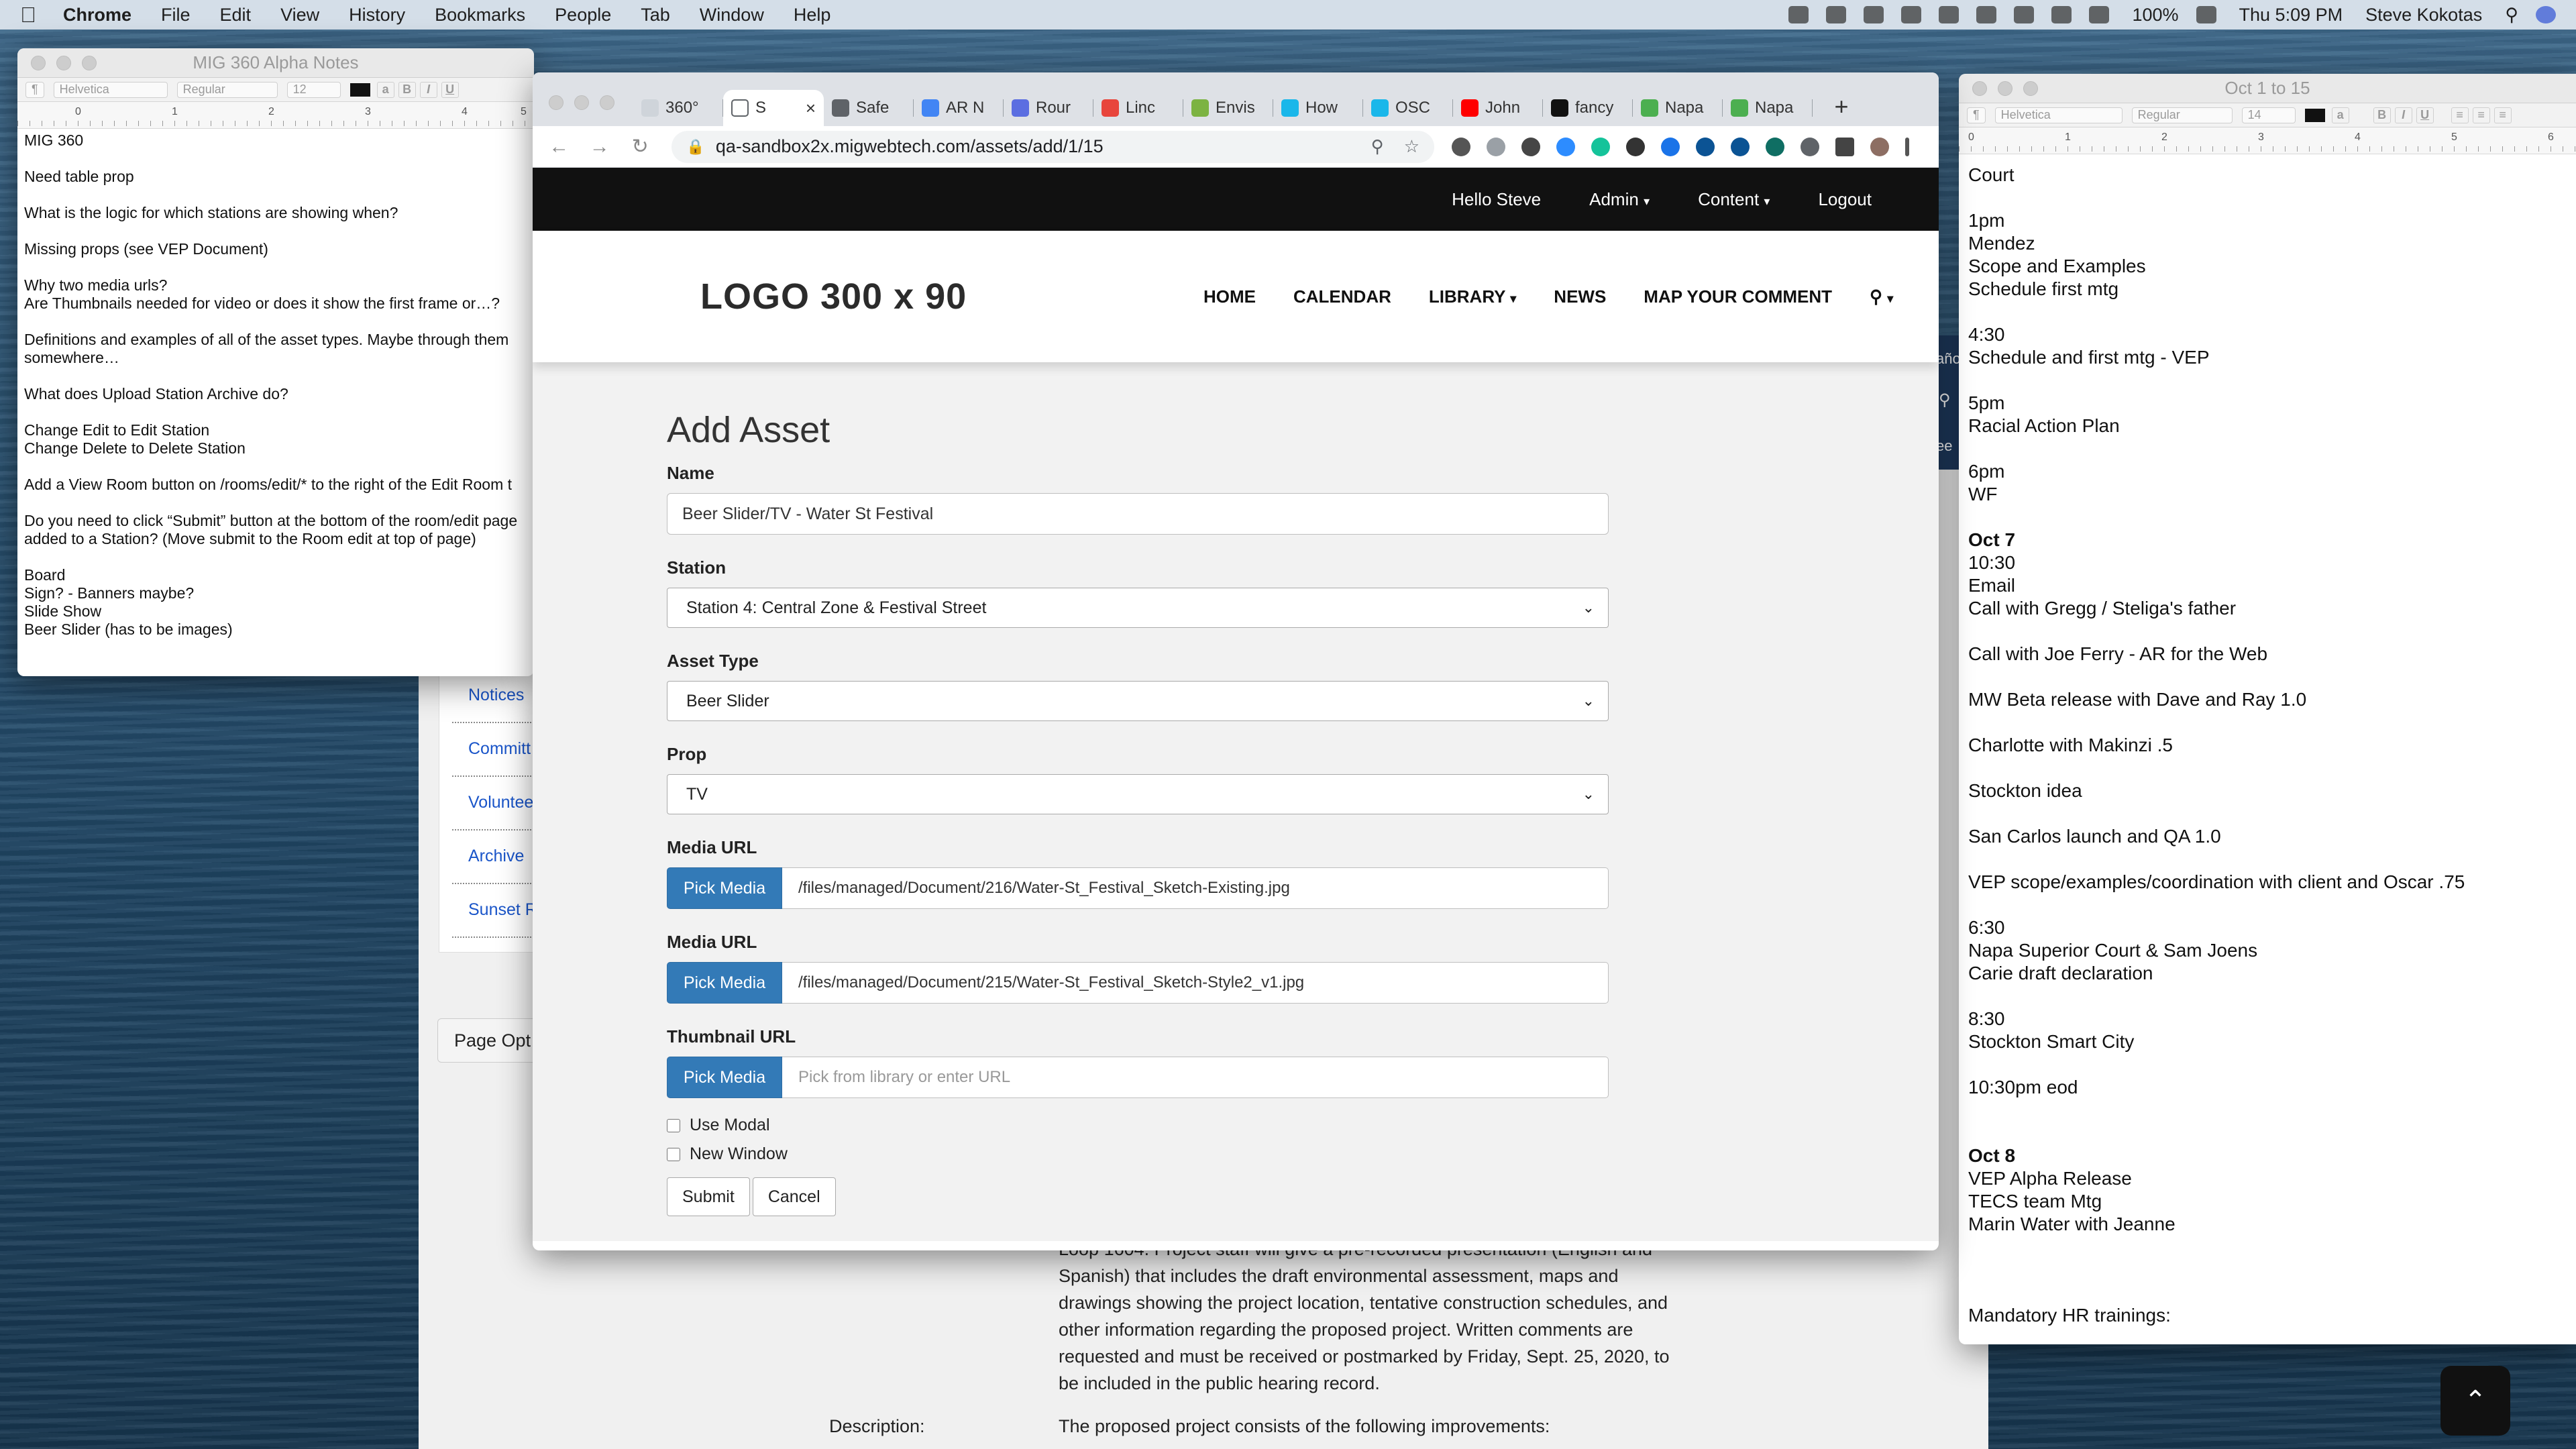 Image resolution: width=2576 pixels, height=1449 pixels. I want to click on menu-clock: Thu 5:09 PM, so click(2291, 15).